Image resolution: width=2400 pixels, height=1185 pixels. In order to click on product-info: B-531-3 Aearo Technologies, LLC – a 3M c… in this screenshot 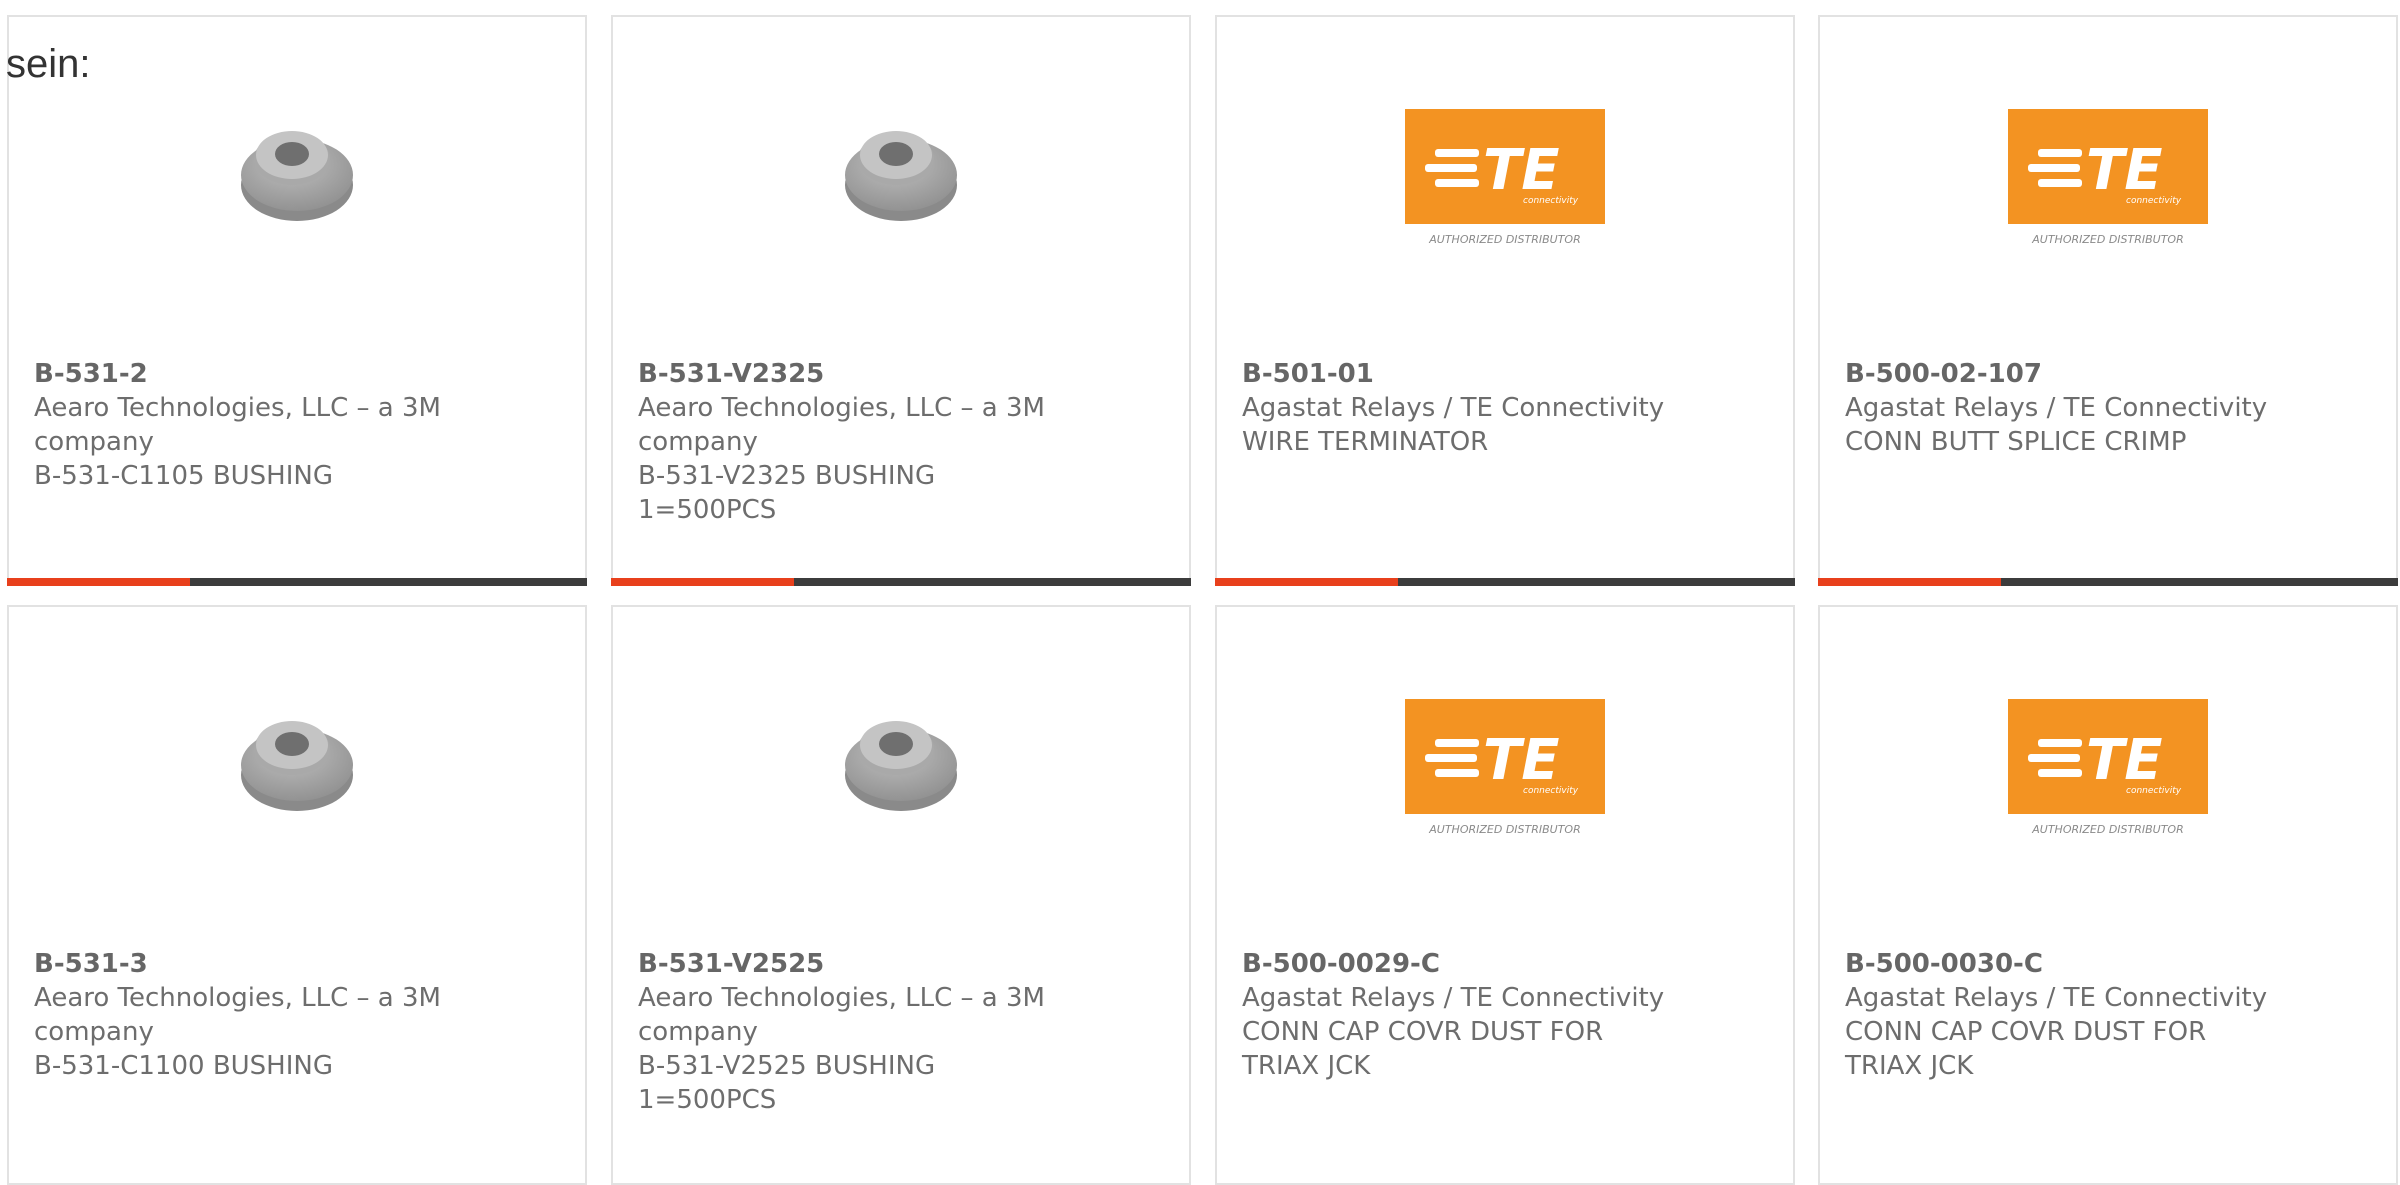, I will do `click(254, 1015)`.